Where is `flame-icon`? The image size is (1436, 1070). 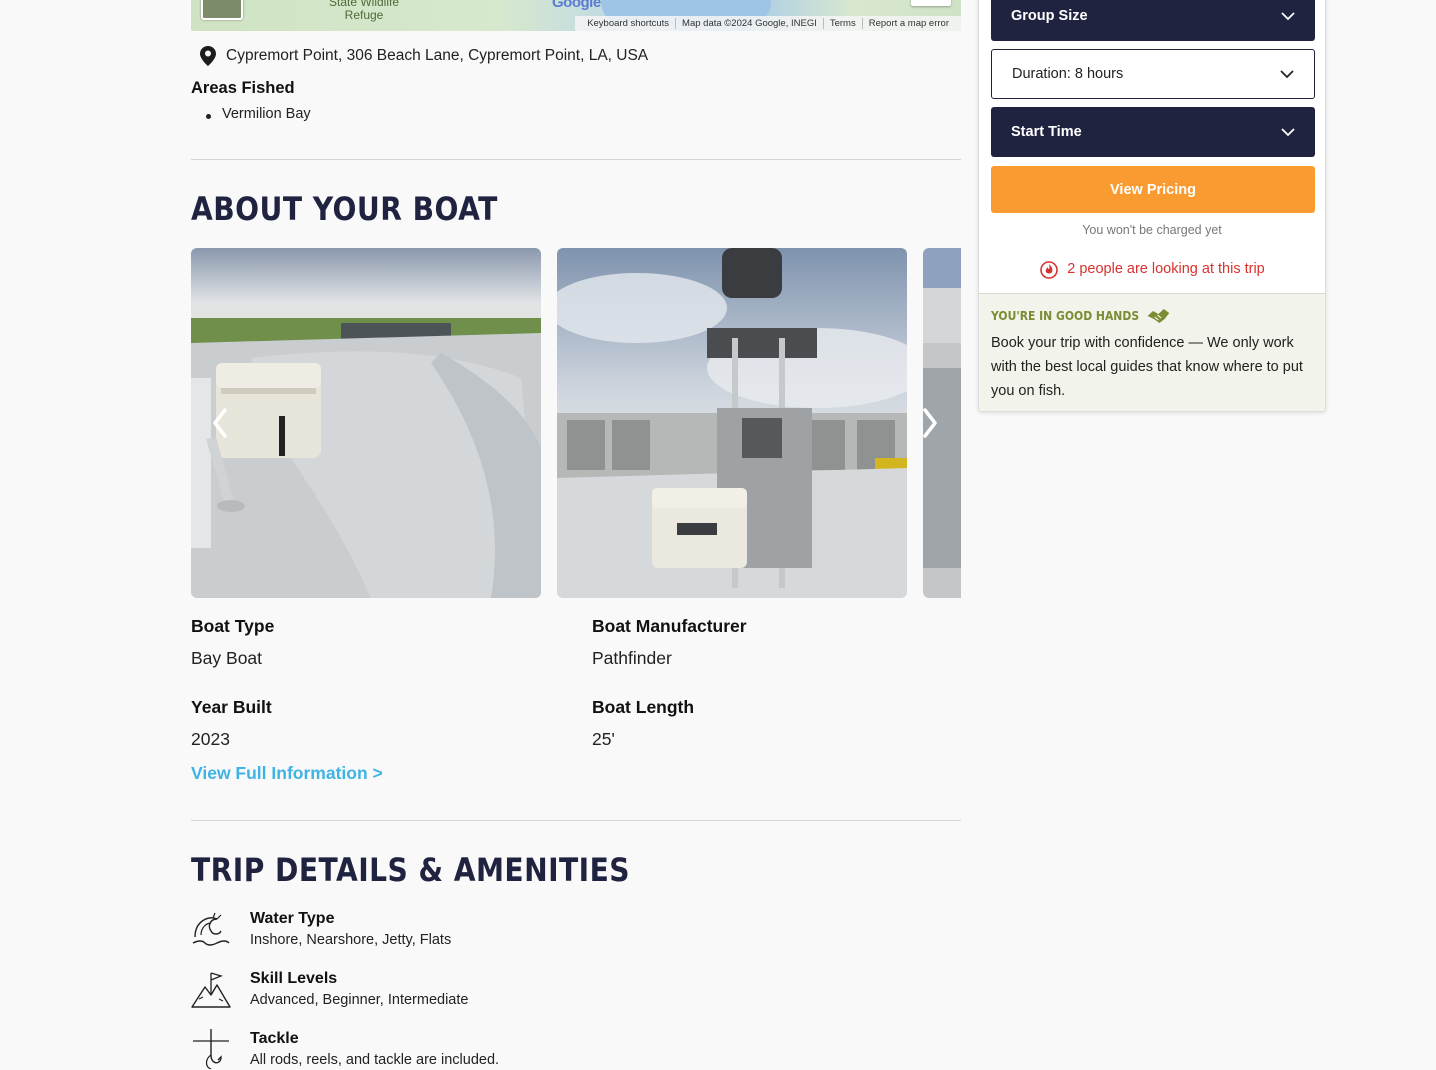
flame-icon is located at coordinates (1049, 270).